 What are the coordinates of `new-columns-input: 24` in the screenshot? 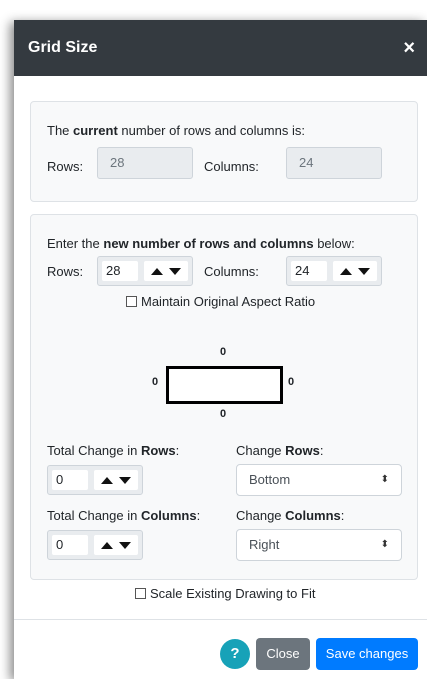 It's located at (309, 271).